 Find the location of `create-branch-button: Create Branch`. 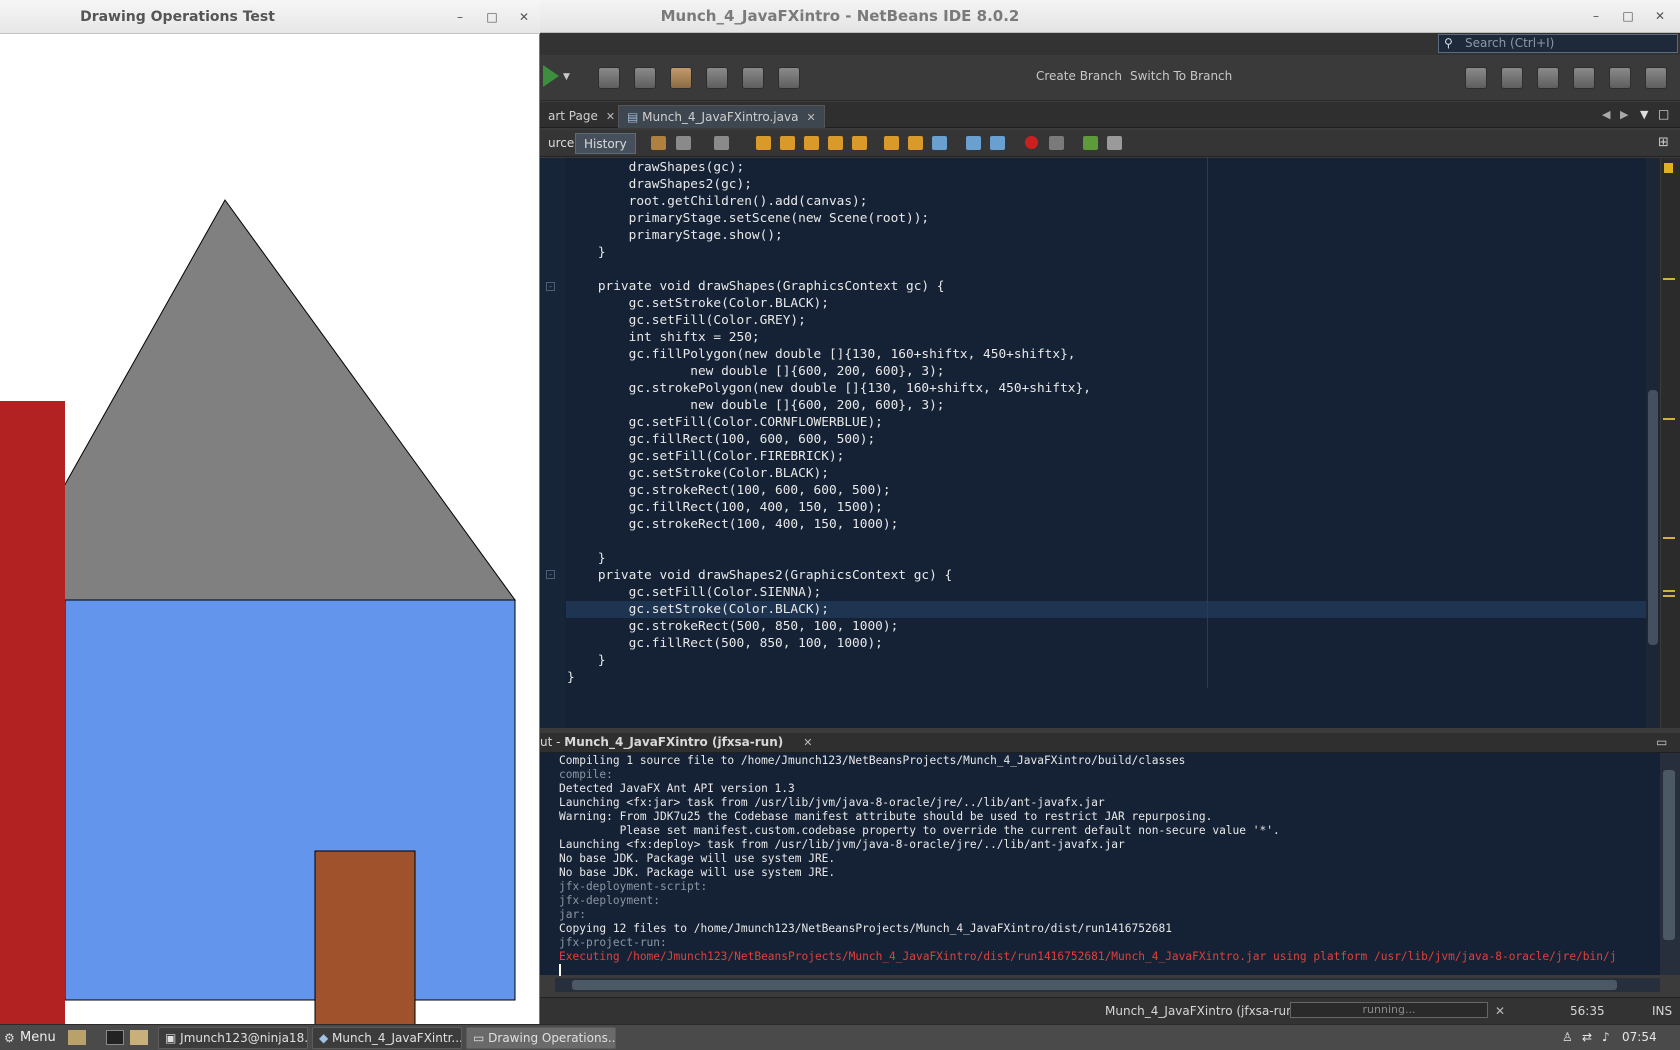

create-branch-button: Create Branch is located at coordinates (1079, 76).